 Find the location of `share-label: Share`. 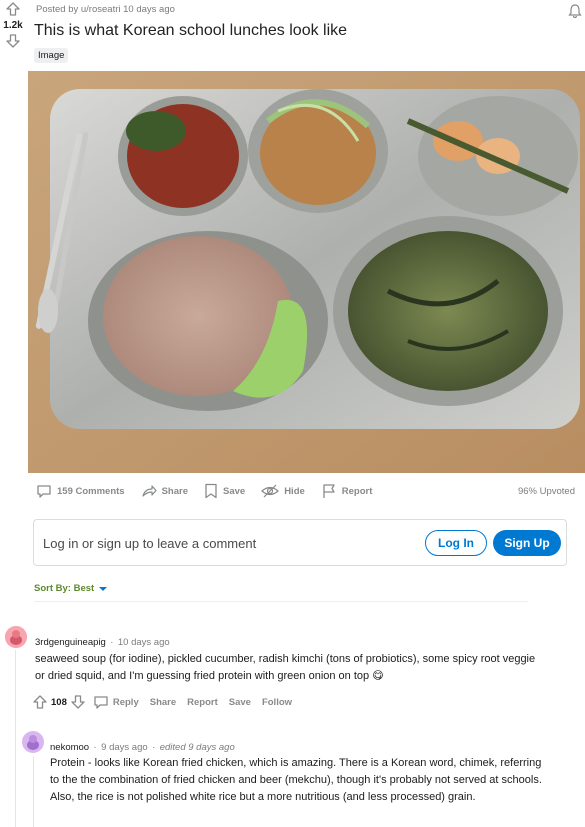

share-label: Share is located at coordinates (174, 491).